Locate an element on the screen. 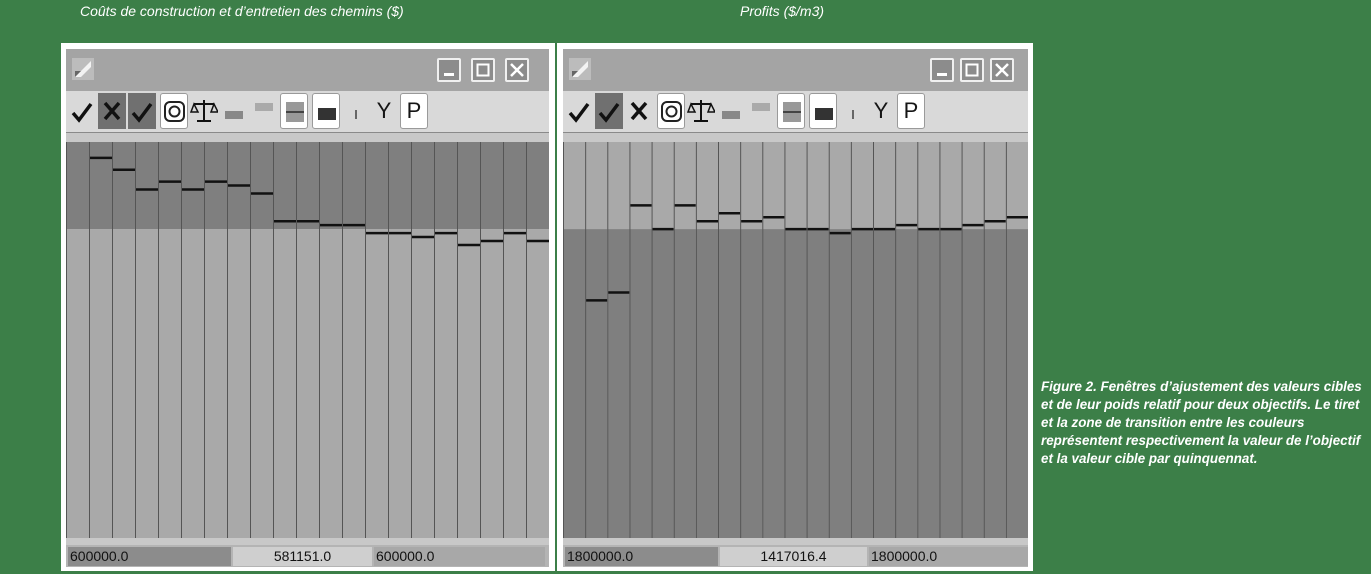  balance-icon is located at coordinates (204, 111).